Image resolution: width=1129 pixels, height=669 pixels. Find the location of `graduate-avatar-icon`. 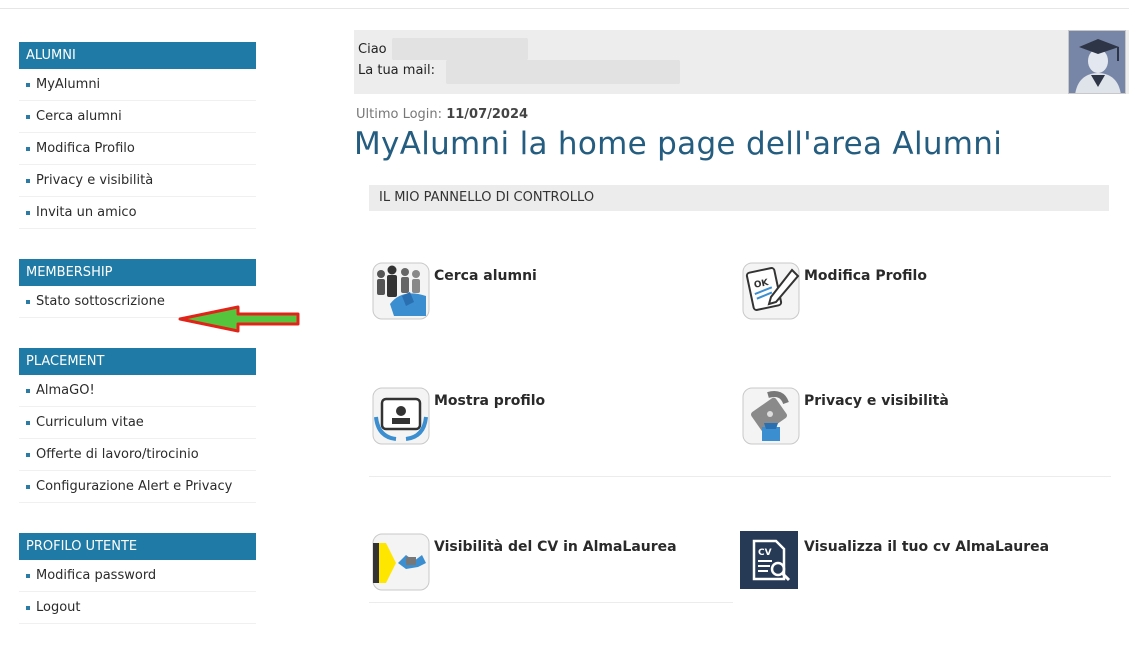

graduate-avatar-icon is located at coordinates (1097, 62).